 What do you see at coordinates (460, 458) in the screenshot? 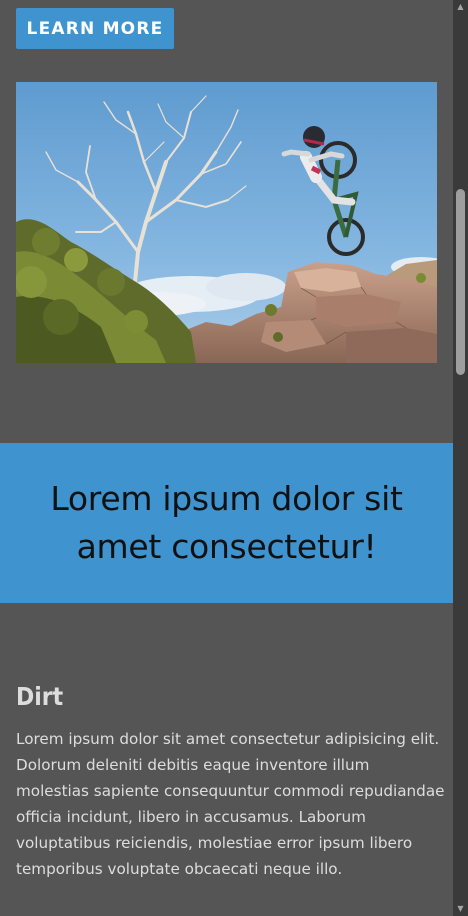
I see `vertical-scrollbar: ▲ ▼` at bounding box center [460, 458].